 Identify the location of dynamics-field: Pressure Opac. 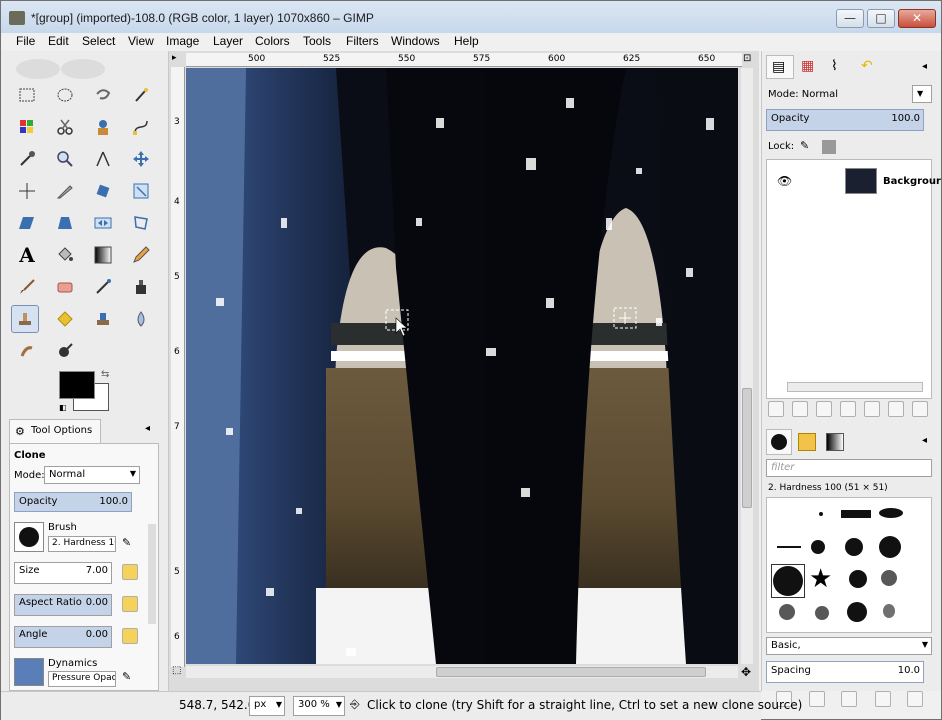
(82, 679).